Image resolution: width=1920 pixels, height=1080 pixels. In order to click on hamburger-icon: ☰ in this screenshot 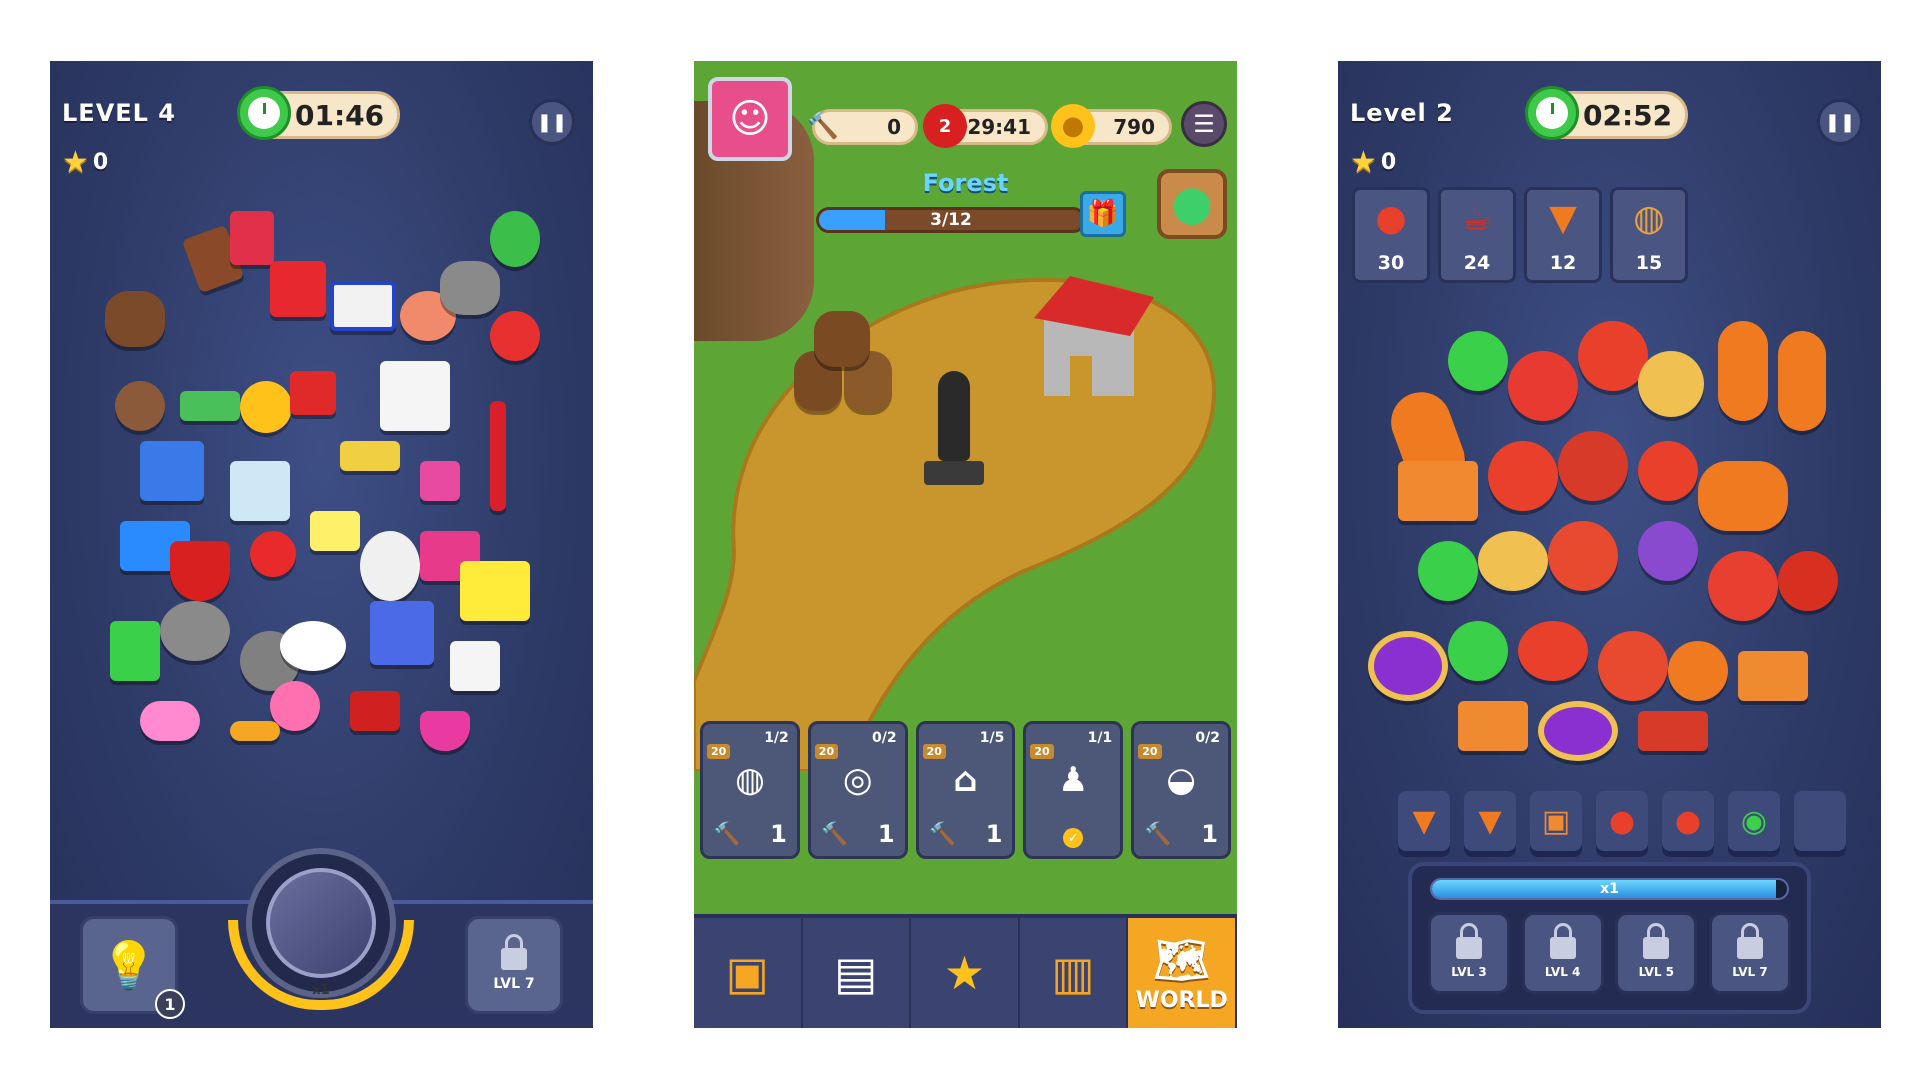, I will do `click(1204, 124)`.